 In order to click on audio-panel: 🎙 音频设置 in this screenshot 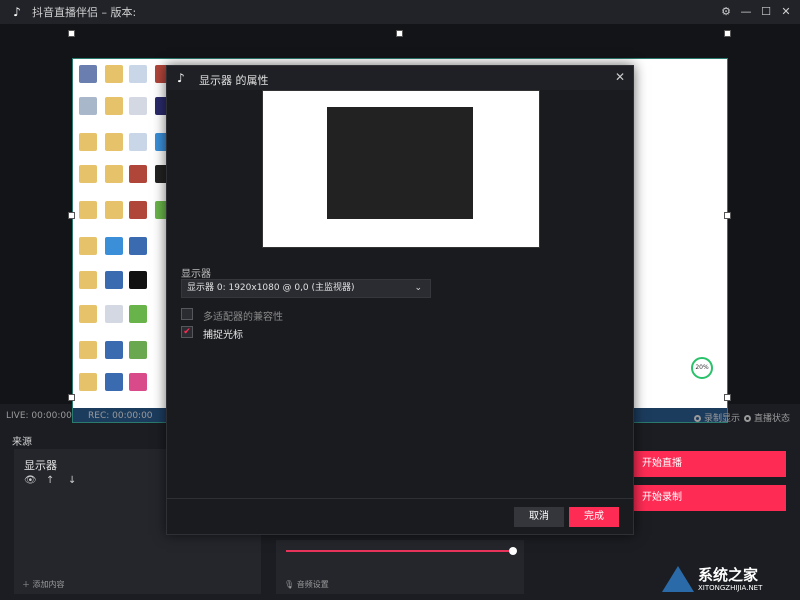, I will do `click(400, 567)`.